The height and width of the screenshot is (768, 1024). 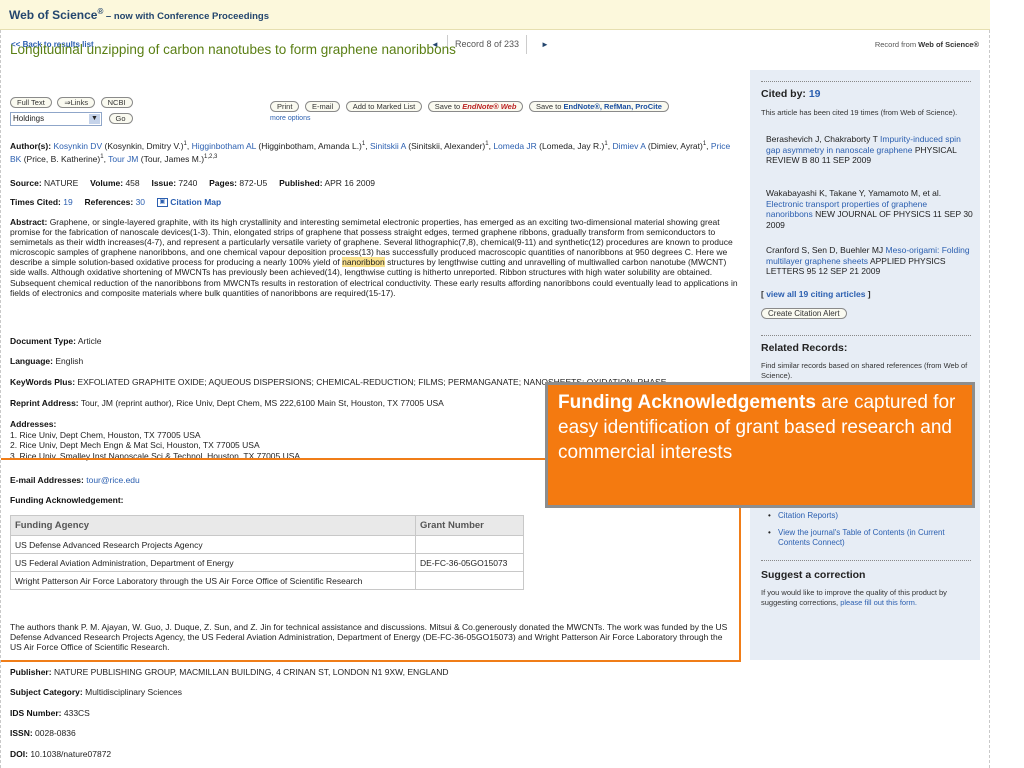 What do you see at coordinates (322, 106) in the screenshot?
I see `email-button: E-mail` at bounding box center [322, 106].